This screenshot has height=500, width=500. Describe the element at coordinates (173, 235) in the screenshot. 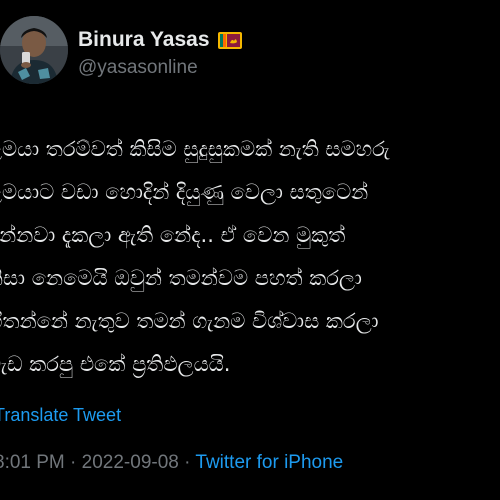

I see `tweet-line: ඉන්නවා දැකලා ඇති නේද.. ඒ වෙන මුකුත්` at that location.